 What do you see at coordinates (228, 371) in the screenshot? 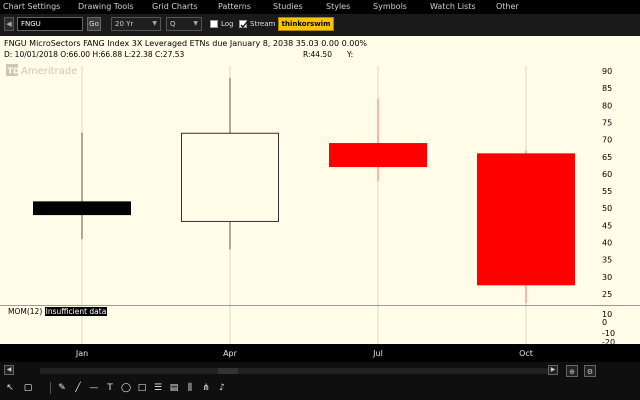
I see `scrollbar-thumb` at bounding box center [228, 371].